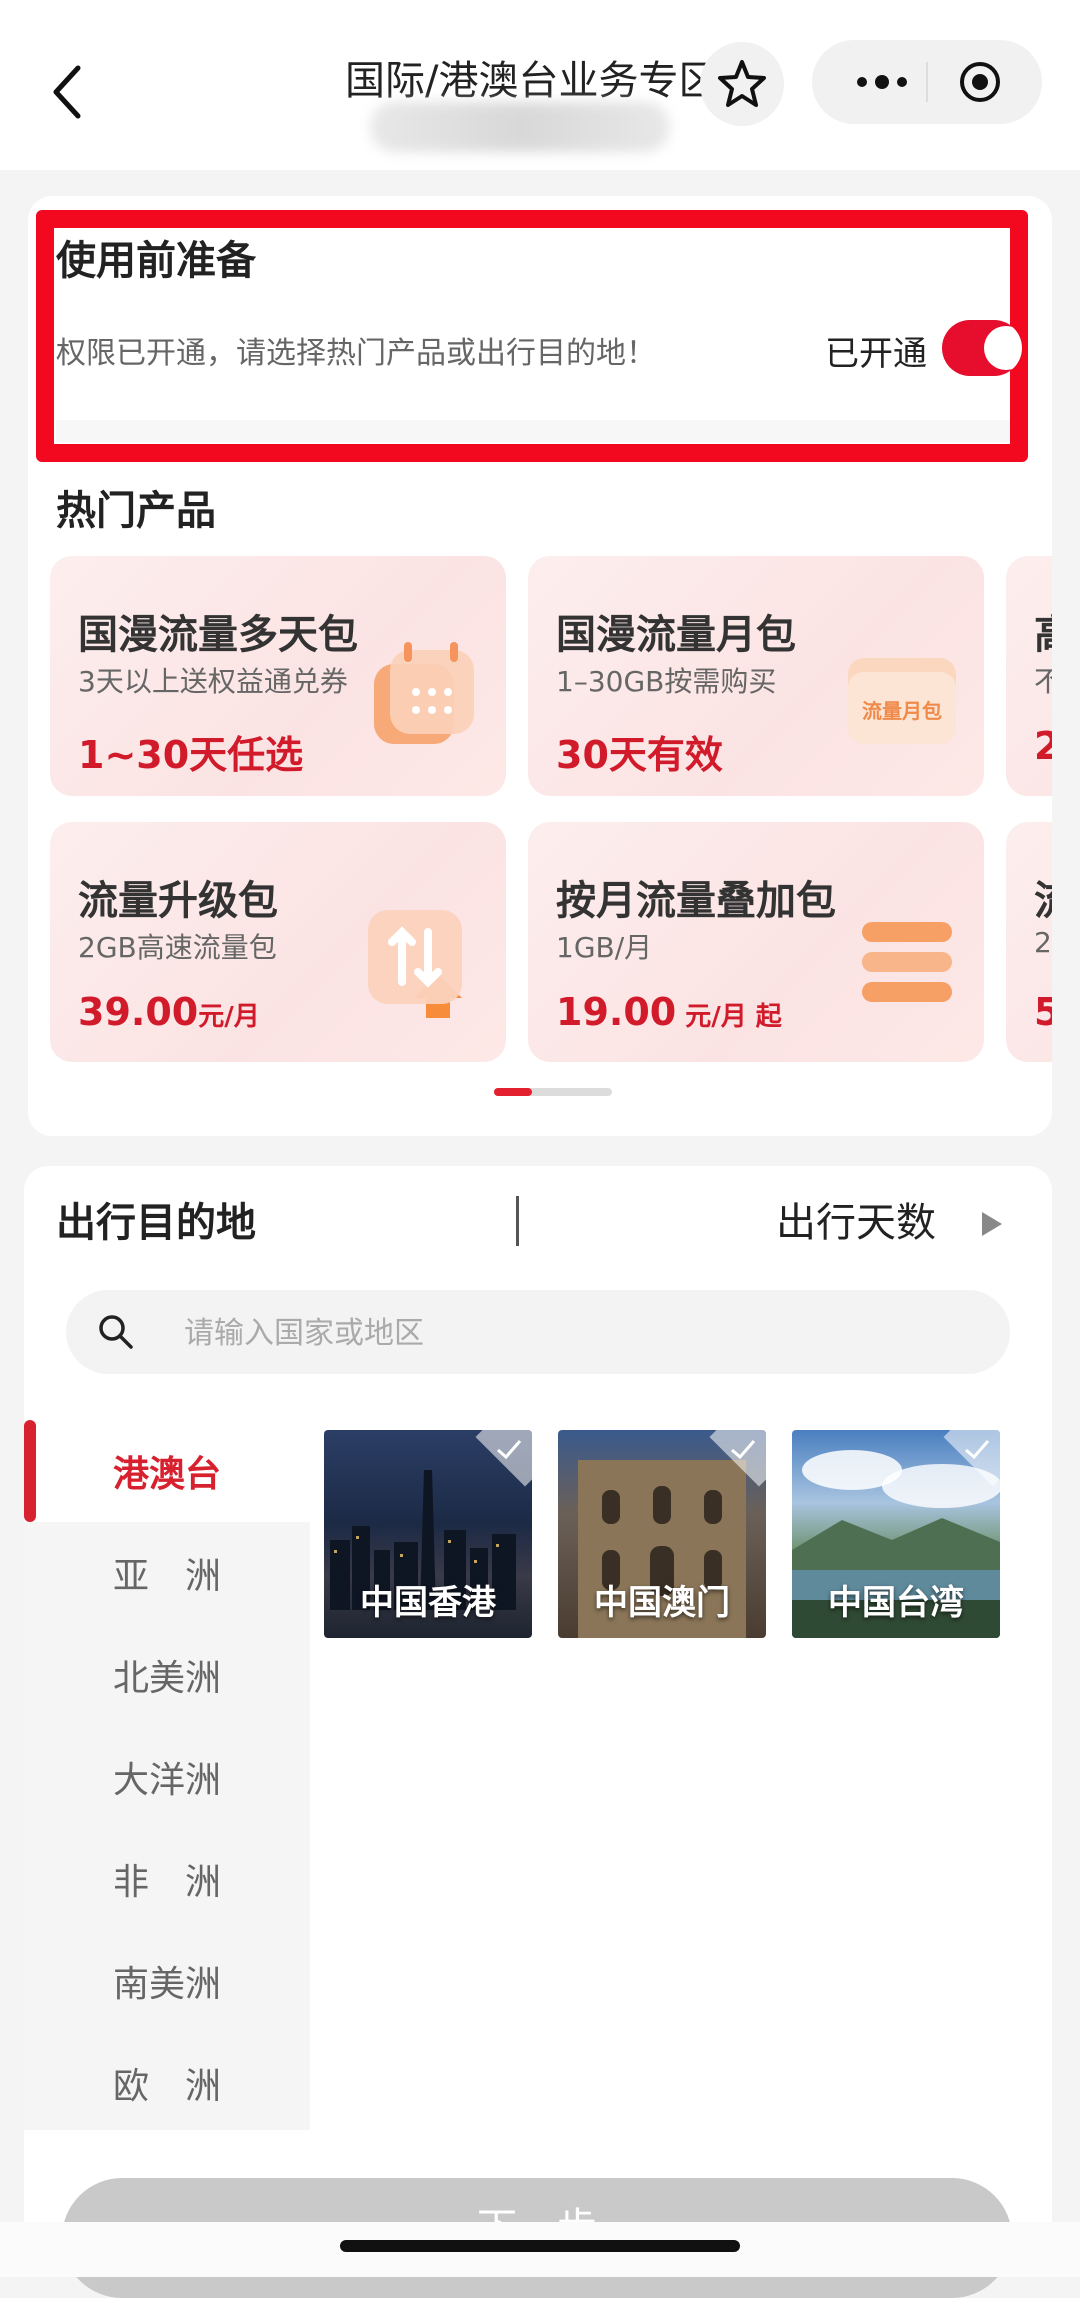 This screenshot has height=2298, width=1080. I want to click on page-title: 国际/港澳台业务专区, so click(532, 81).